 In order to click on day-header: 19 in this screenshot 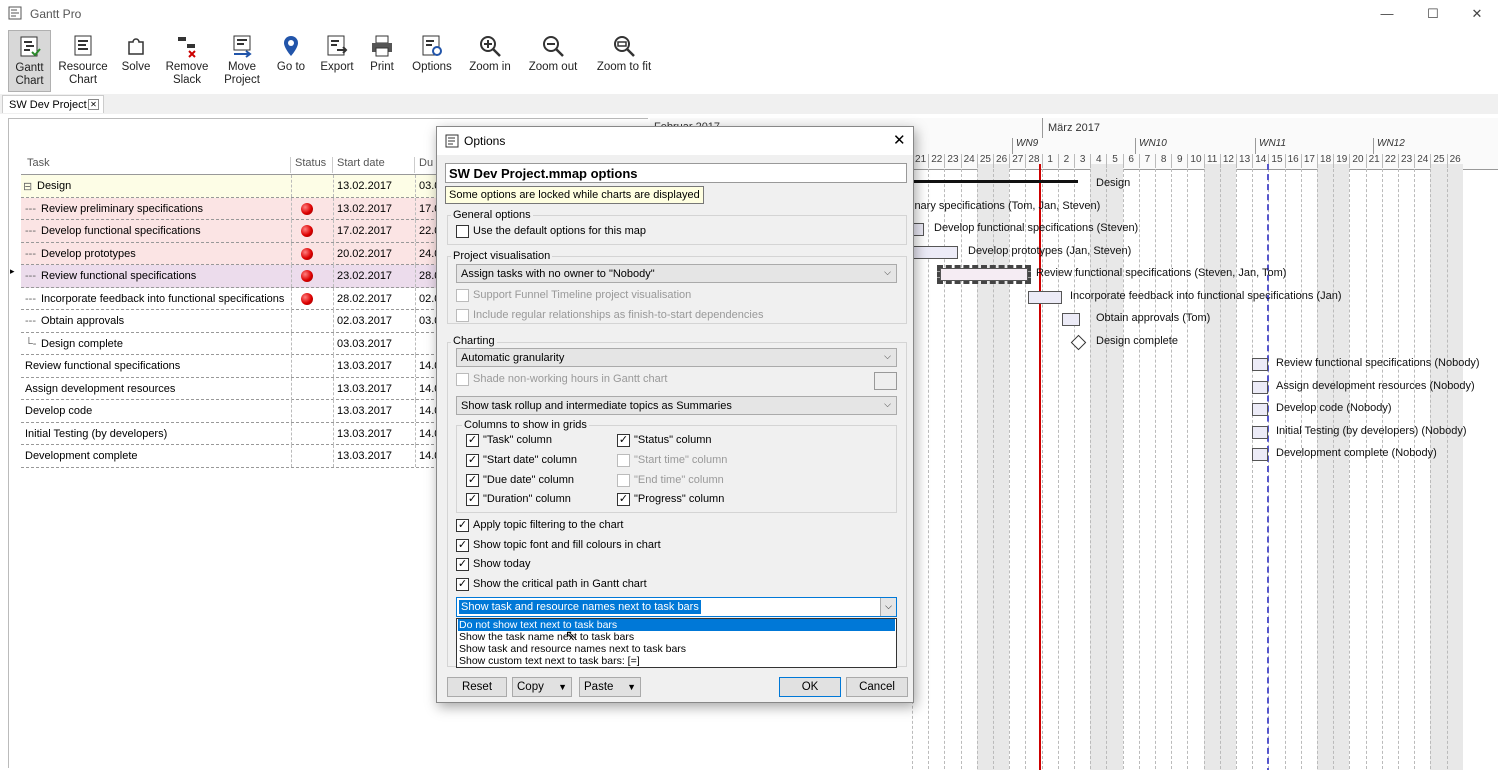, I will do `click(1341, 161)`.